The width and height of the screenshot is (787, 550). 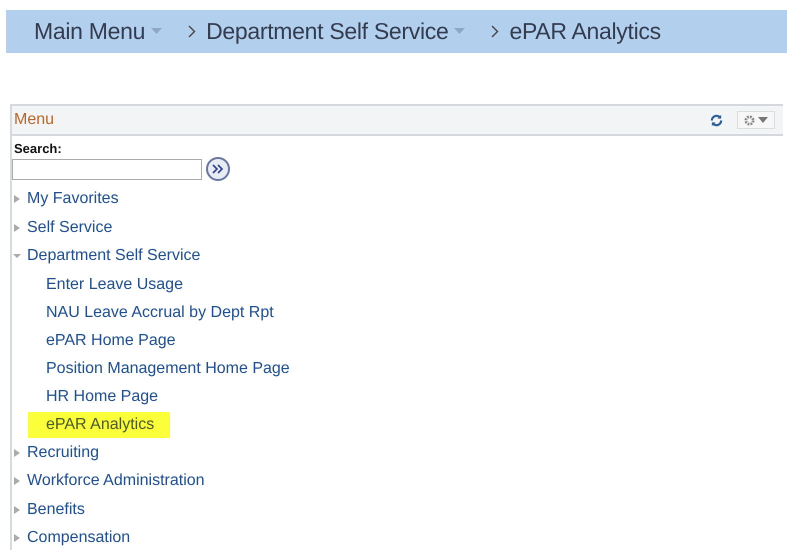 I want to click on menu-item-link: NAU Leave Accrual by Dept Rpt, so click(x=159, y=313).